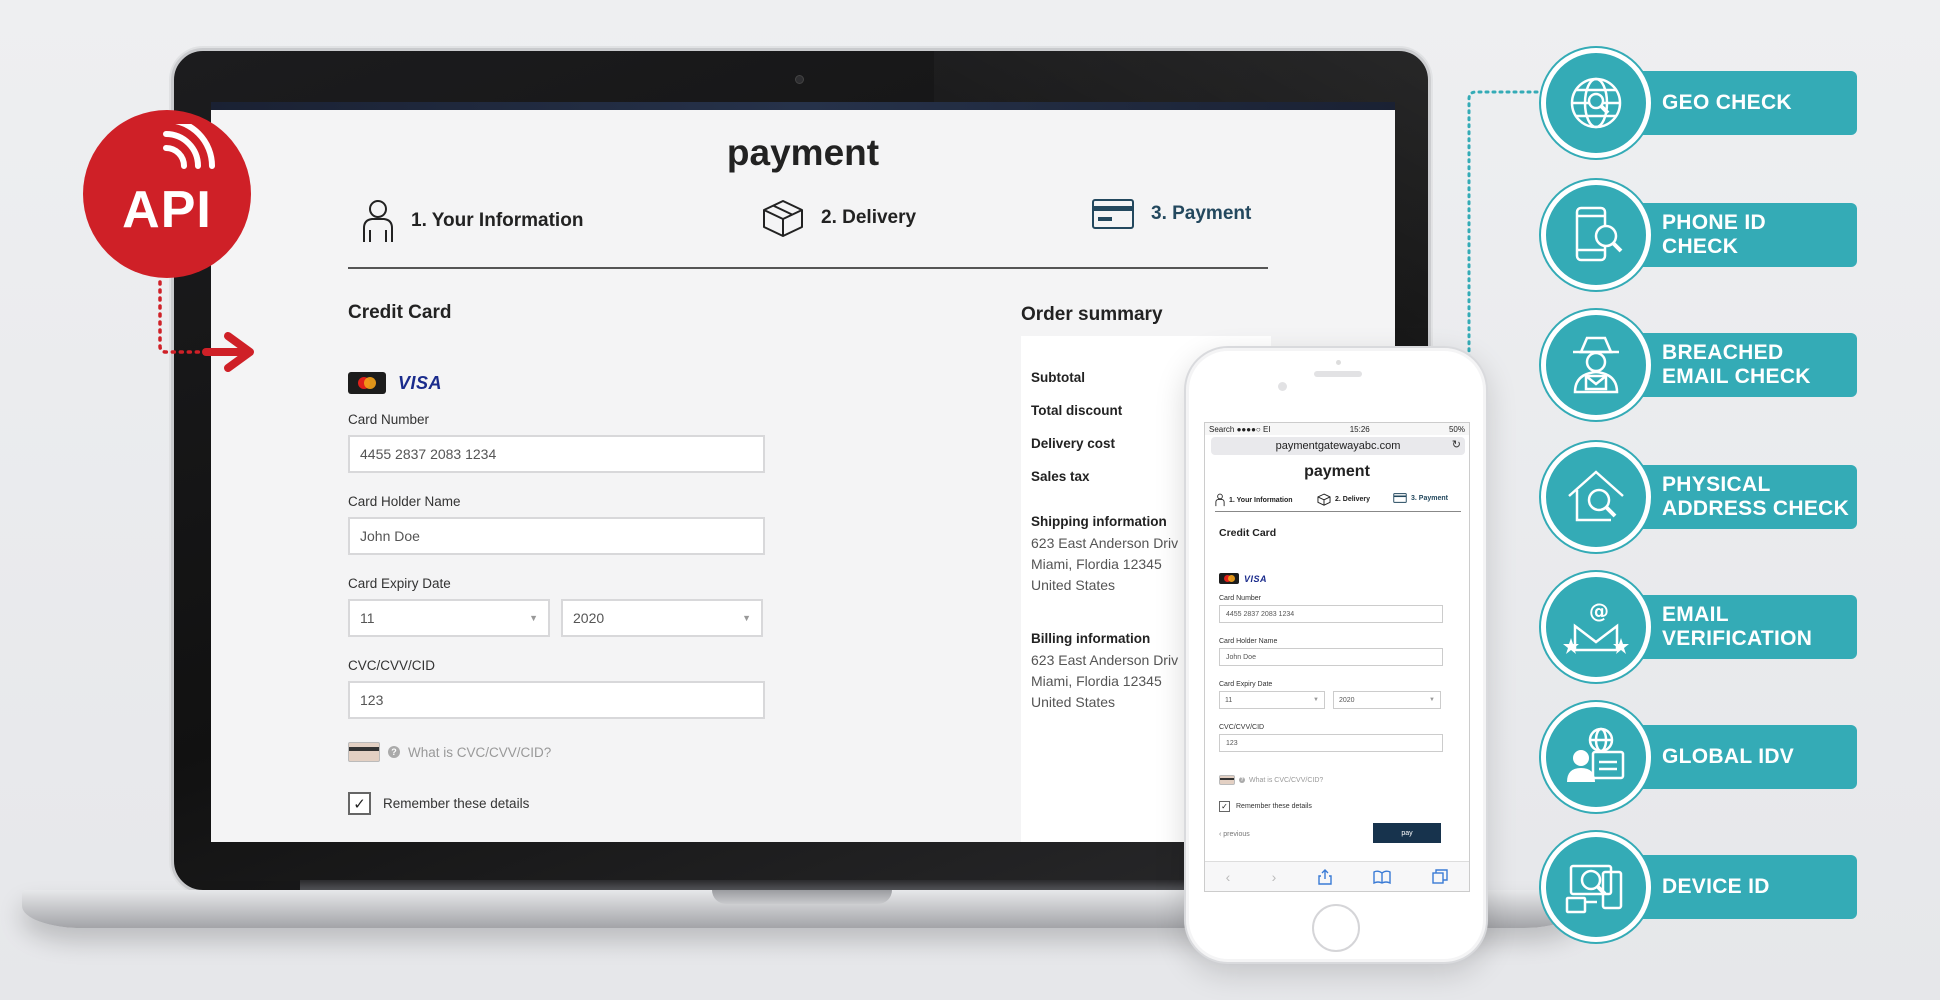 Image resolution: width=1940 pixels, height=1000 pixels. I want to click on id-card-globe-icon, so click(1596, 757).